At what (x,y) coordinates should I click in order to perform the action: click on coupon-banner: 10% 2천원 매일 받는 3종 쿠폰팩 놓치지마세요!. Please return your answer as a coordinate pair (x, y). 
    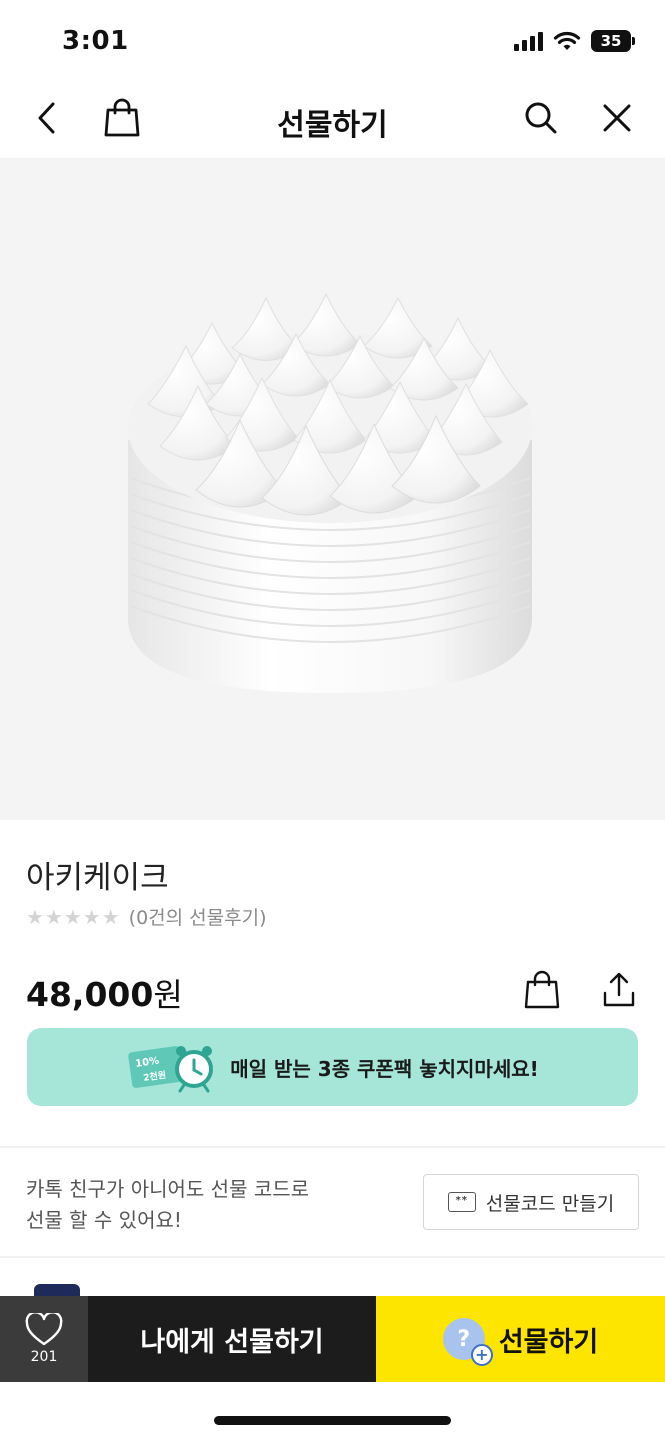
    Looking at the image, I should click on (332, 1067).